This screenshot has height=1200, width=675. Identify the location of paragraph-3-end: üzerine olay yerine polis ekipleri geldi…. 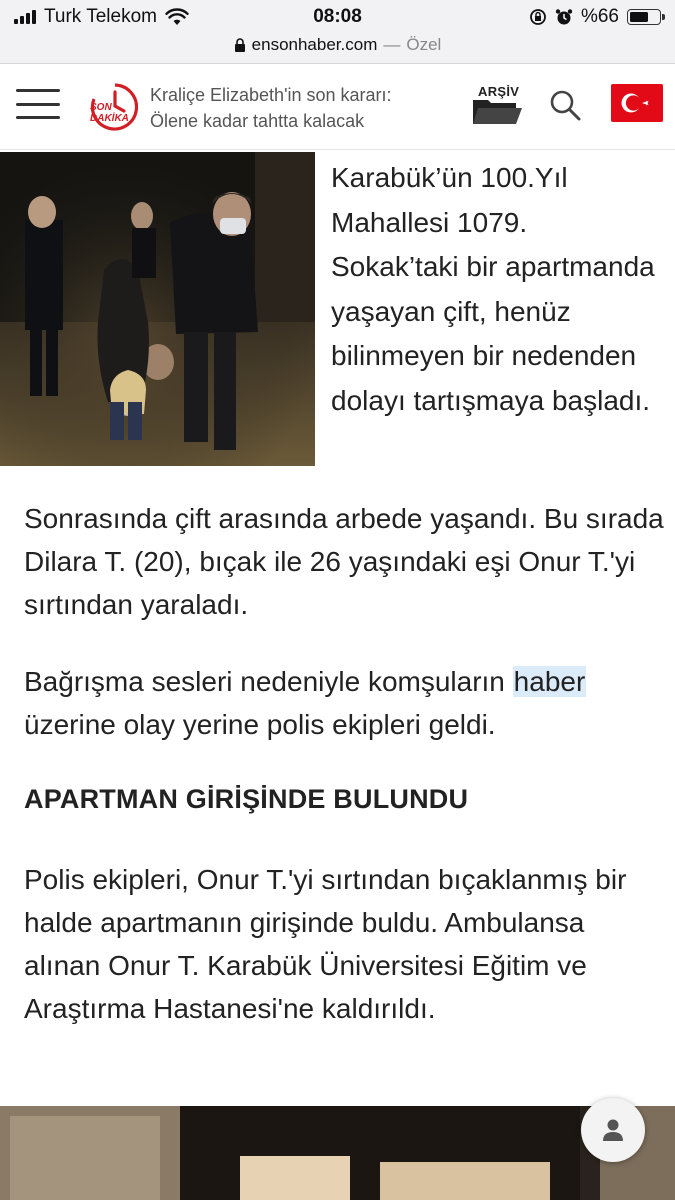
(260, 724).